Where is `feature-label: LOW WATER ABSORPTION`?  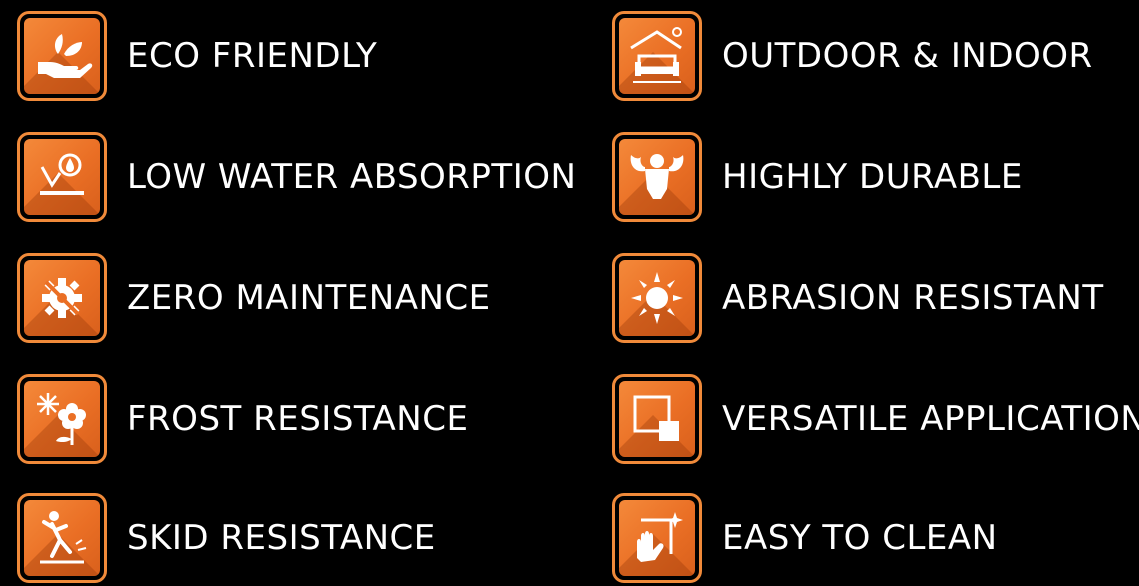
feature-label: LOW WATER ABSORPTION is located at coordinates (352, 177).